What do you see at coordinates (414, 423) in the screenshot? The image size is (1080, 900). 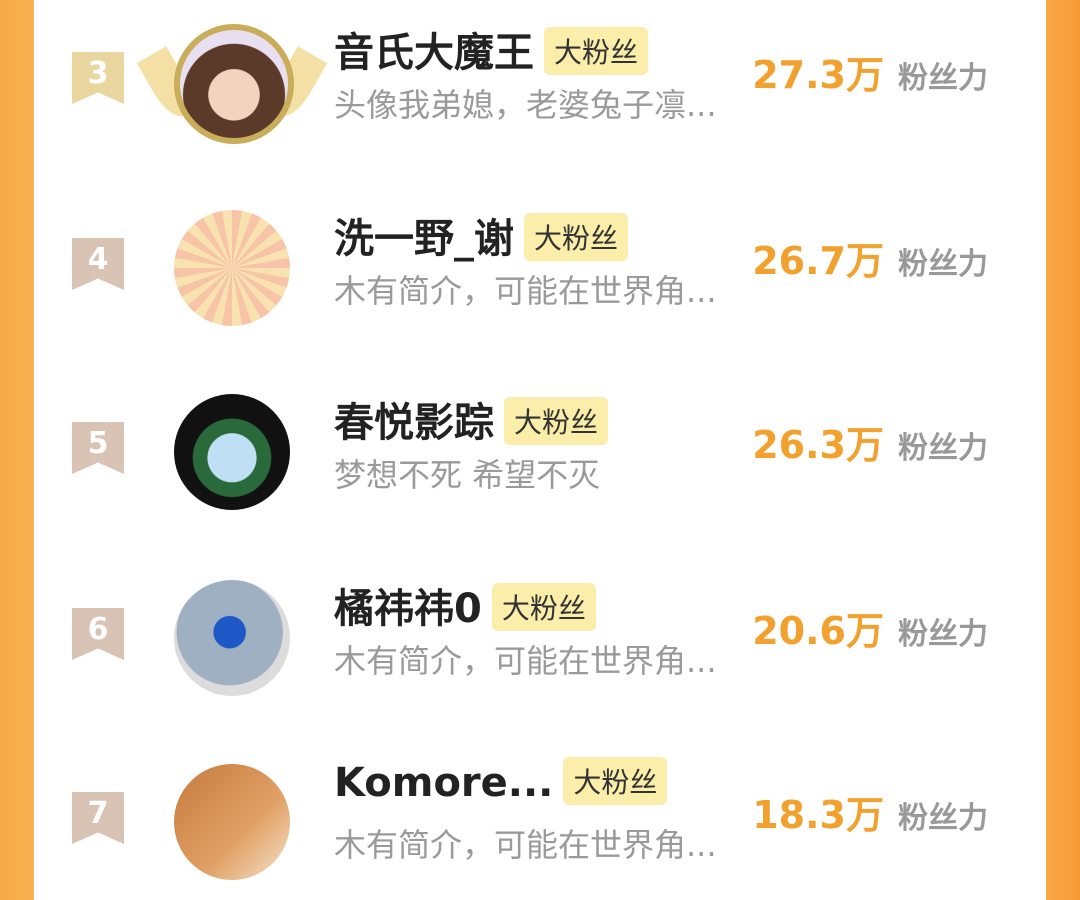 I see `user-name-text: 春悦影踪` at bounding box center [414, 423].